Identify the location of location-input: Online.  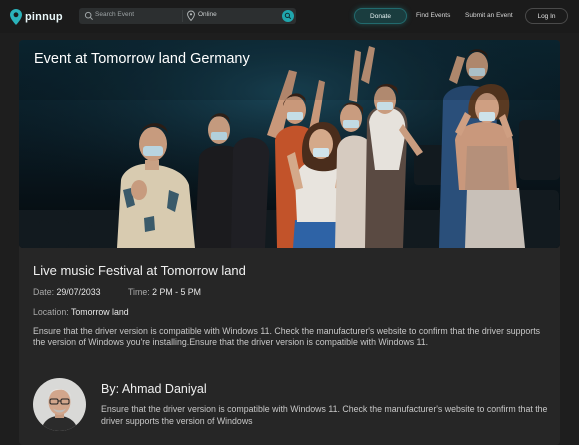
(207, 14).